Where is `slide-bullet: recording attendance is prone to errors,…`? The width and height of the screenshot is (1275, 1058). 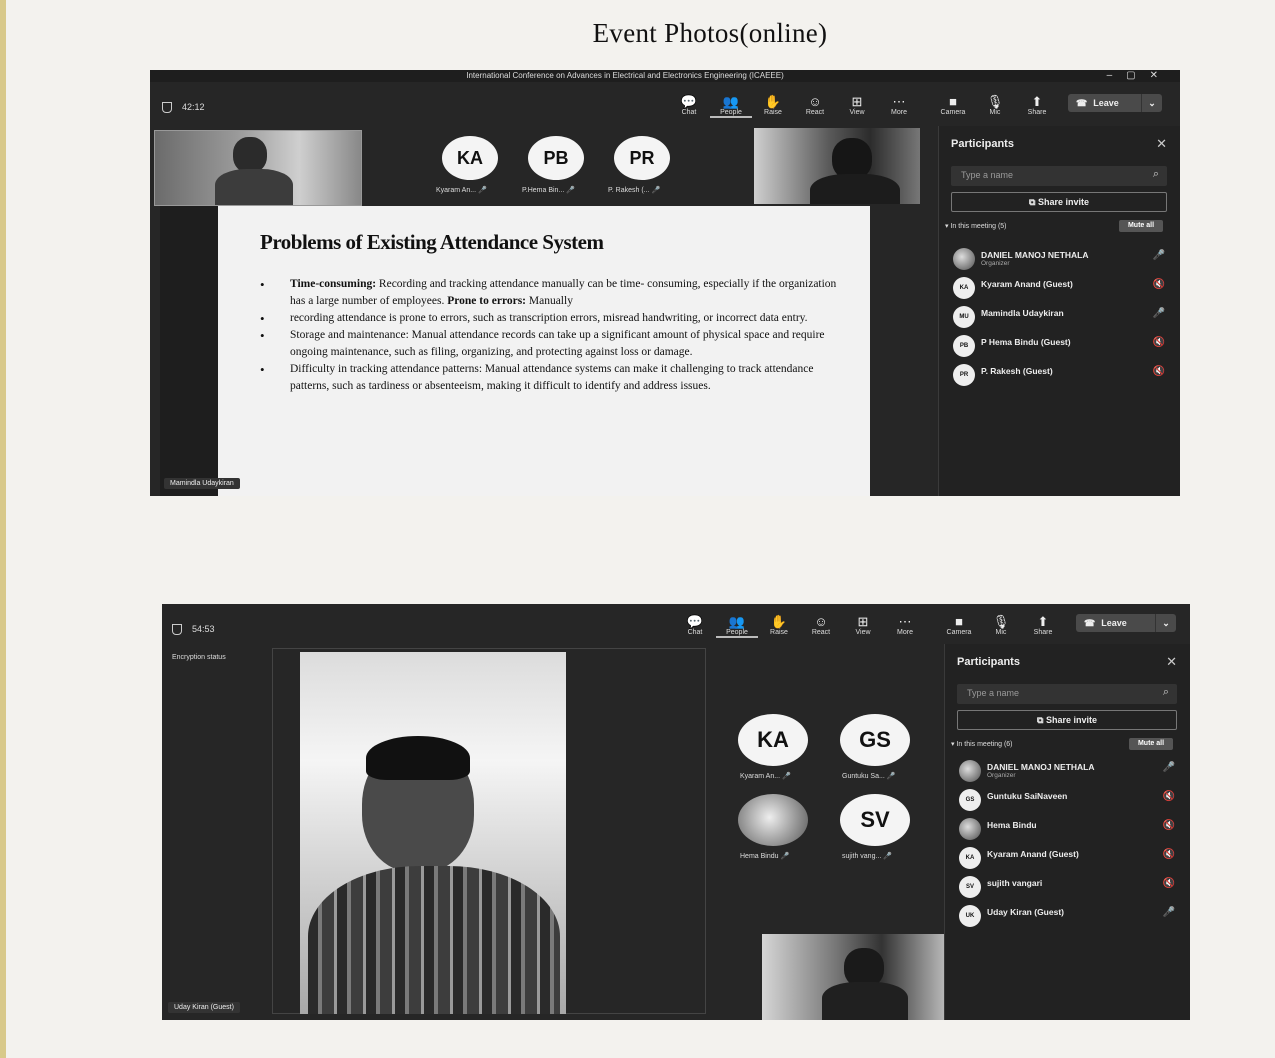 slide-bullet: recording attendance is prone to errors,… is located at coordinates (545, 318).